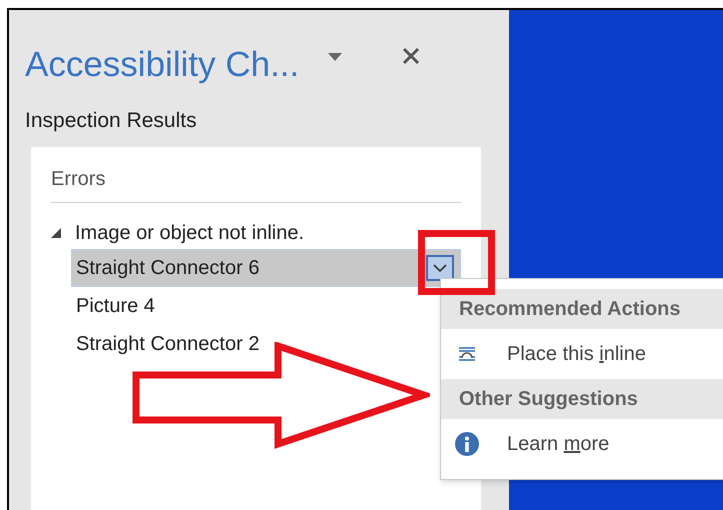 The height and width of the screenshot is (510, 723). What do you see at coordinates (582, 309) in the screenshot?
I see `menu-section-heading: Recommended Actions` at bounding box center [582, 309].